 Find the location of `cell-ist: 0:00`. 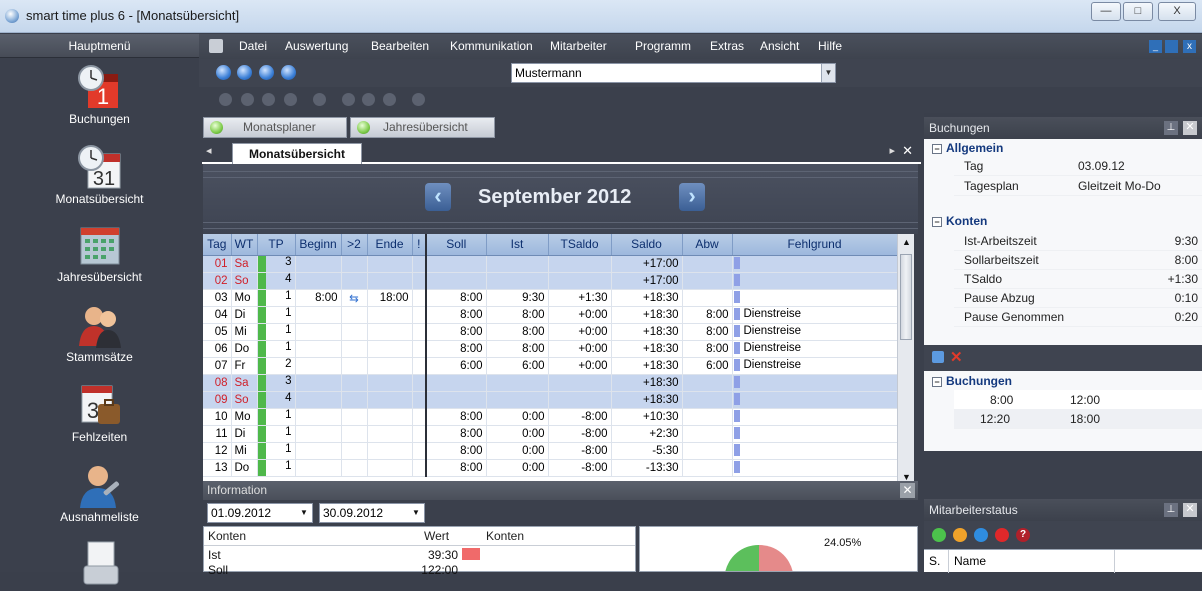

cell-ist: 0:00 is located at coordinates (517, 434).